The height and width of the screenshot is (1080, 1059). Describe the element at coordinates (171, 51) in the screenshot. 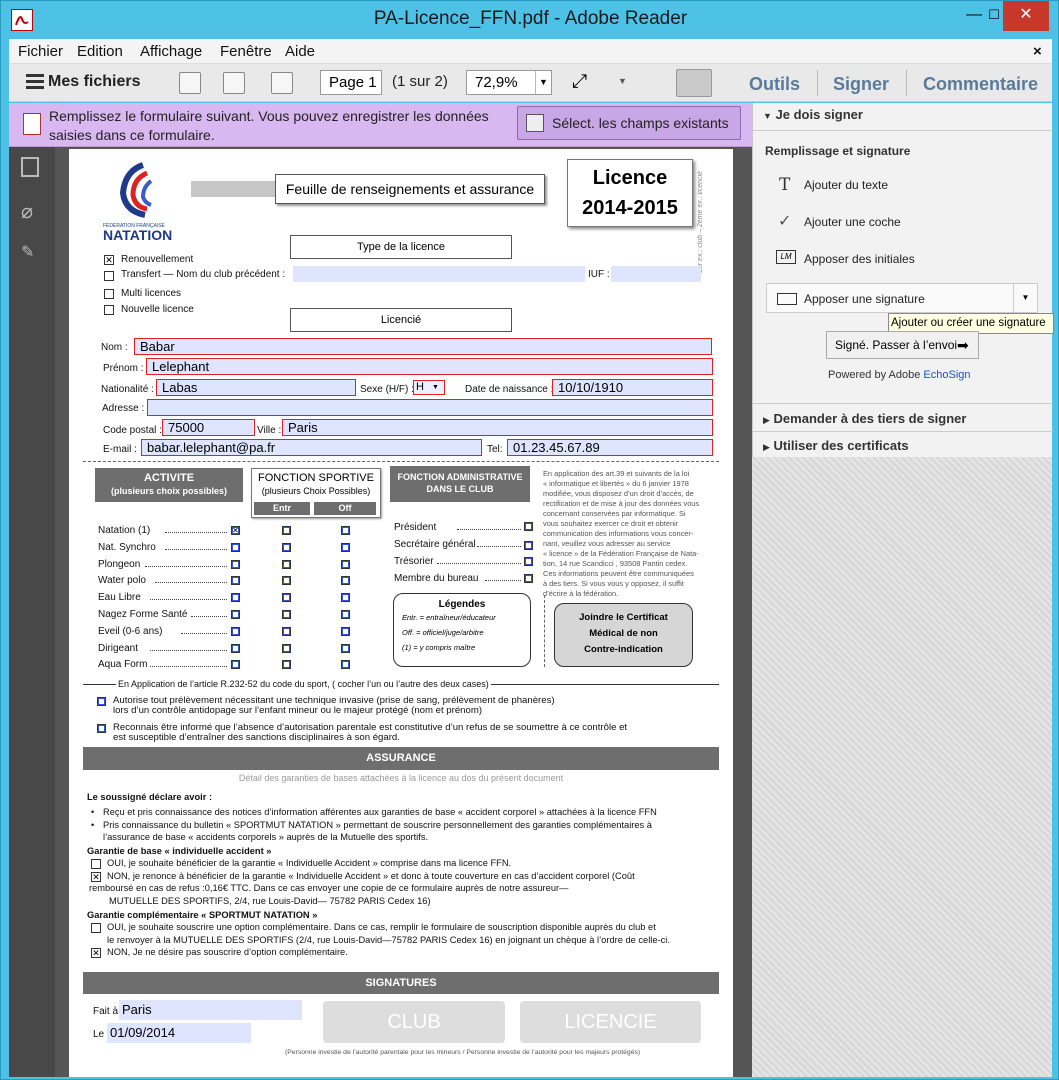

I see `menu-affichage: Affichage` at that location.